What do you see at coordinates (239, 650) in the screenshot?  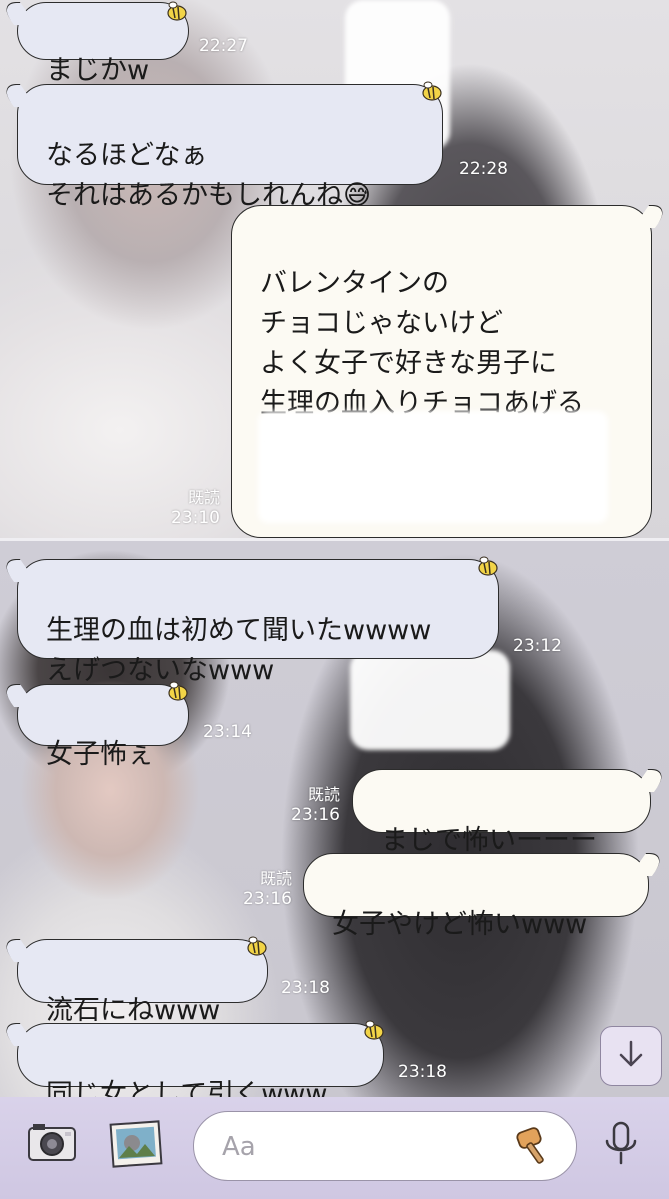 I see `message-text: 生理の血は初めて聞いたwwww えげつないなwww` at bounding box center [239, 650].